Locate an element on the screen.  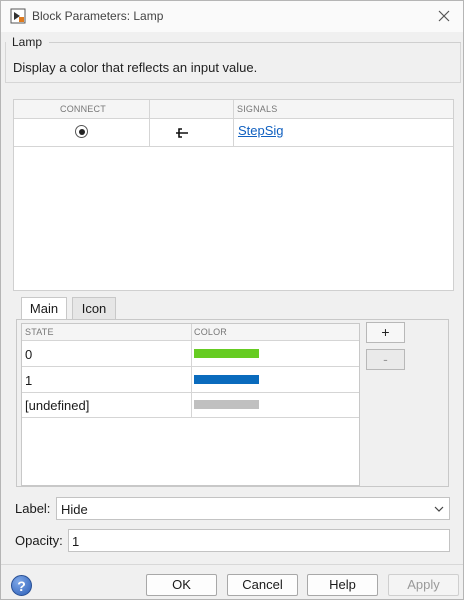
table-row: 1 is located at coordinates (190, 380).